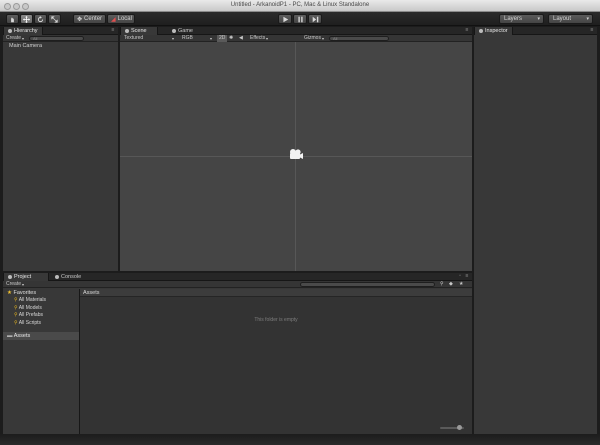 The image size is (600, 445). I want to click on tab-inspector: Inspector, so click(493, 31).